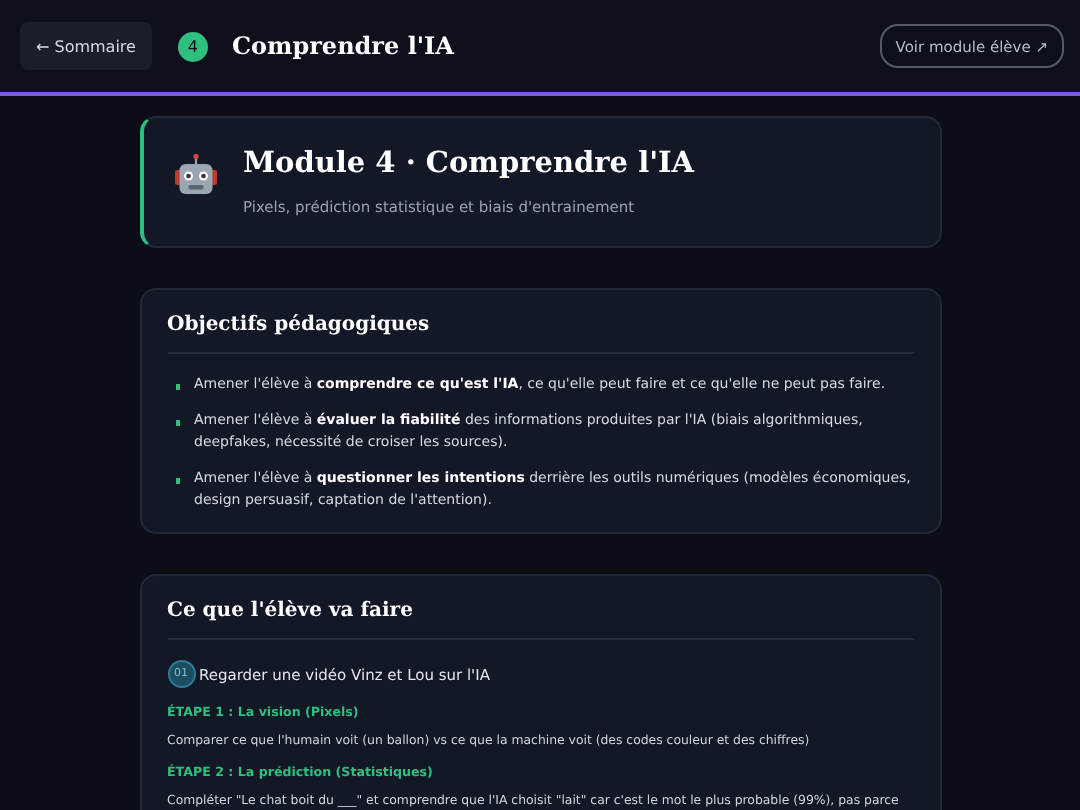 Image resolution: width=1080 pixels, height=810 pixels. What do you see at coordinates (195, 176) in the screenshot?
I see `robot-icon` at bounding box center [195, 176].